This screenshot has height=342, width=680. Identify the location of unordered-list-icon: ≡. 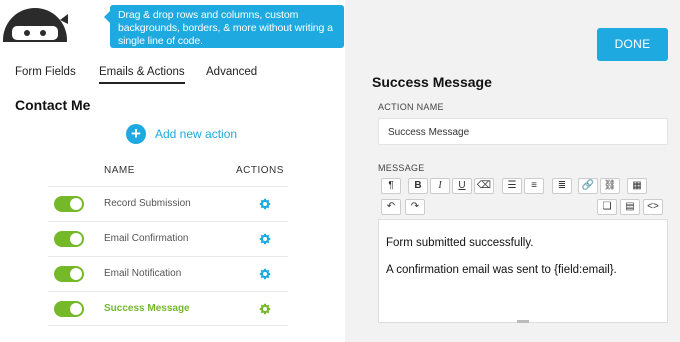
(534, 186).